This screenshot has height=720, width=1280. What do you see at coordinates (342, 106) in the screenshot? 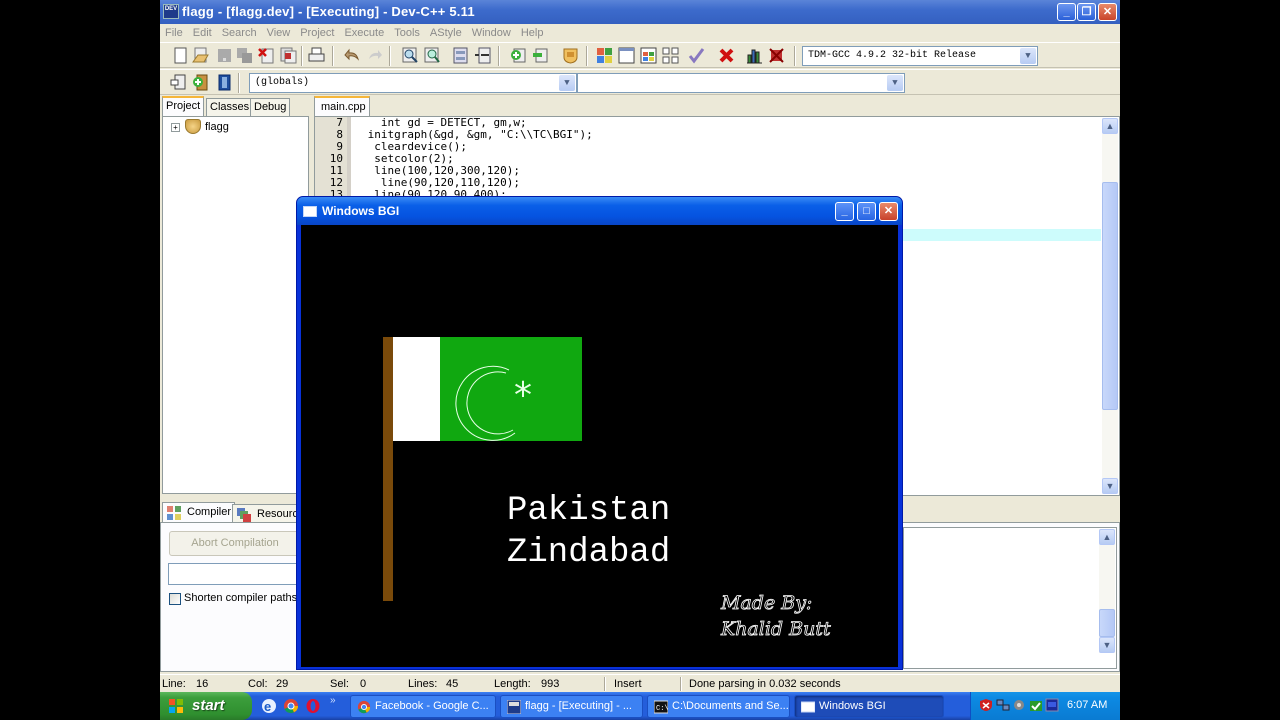
I see `editor-tab-main-cpp: main.cpp` at bounding box center [342, 106].